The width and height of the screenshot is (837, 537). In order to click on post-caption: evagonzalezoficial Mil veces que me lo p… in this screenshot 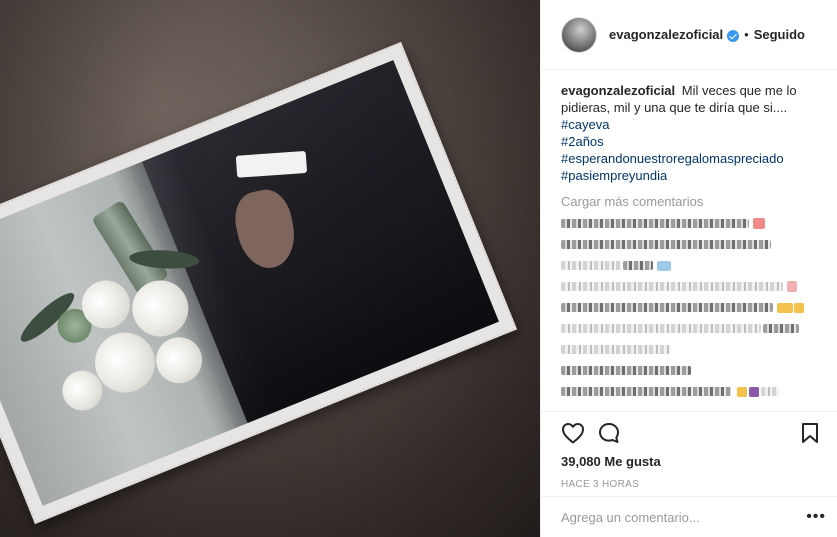, I will do `click(691, 133)`.